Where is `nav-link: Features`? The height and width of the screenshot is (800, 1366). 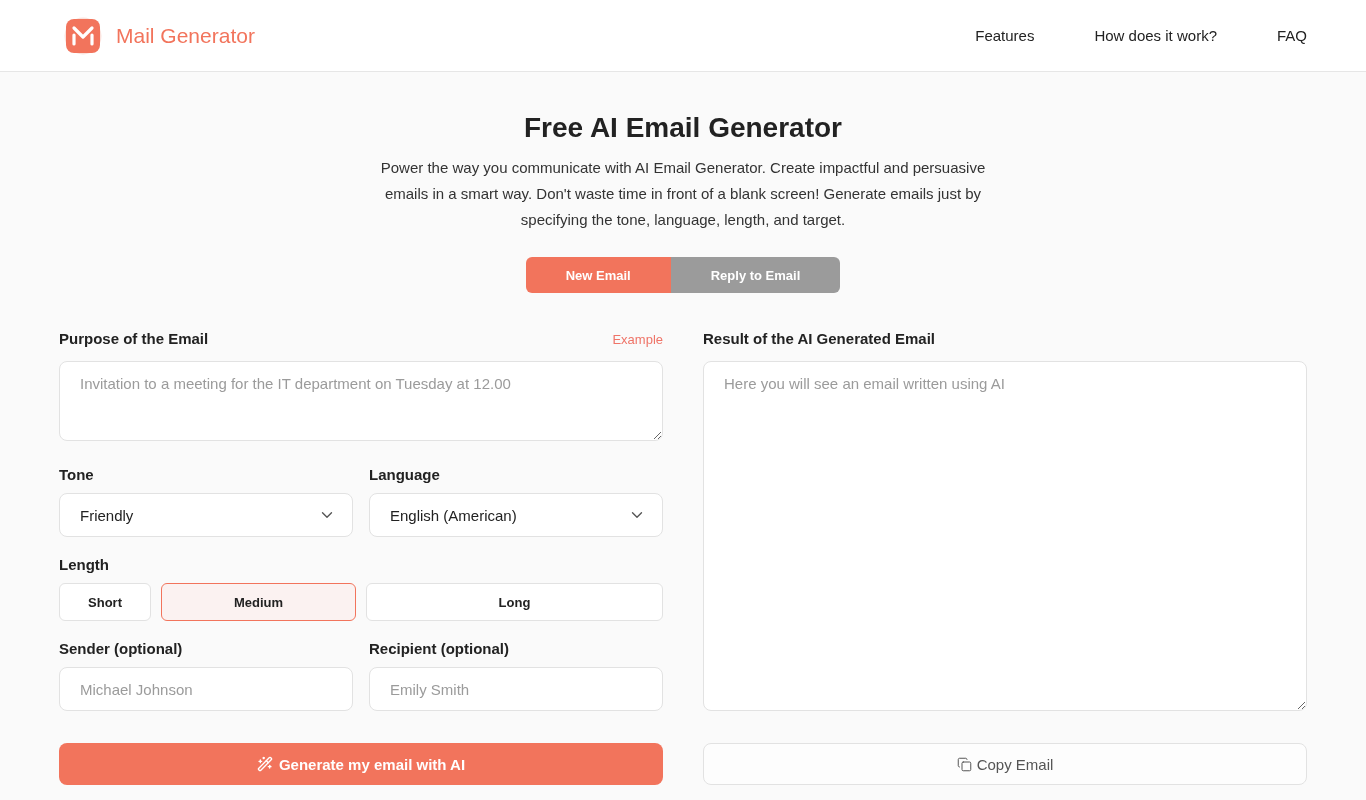
nav-link: Features is located at coordinates (1005, 35).